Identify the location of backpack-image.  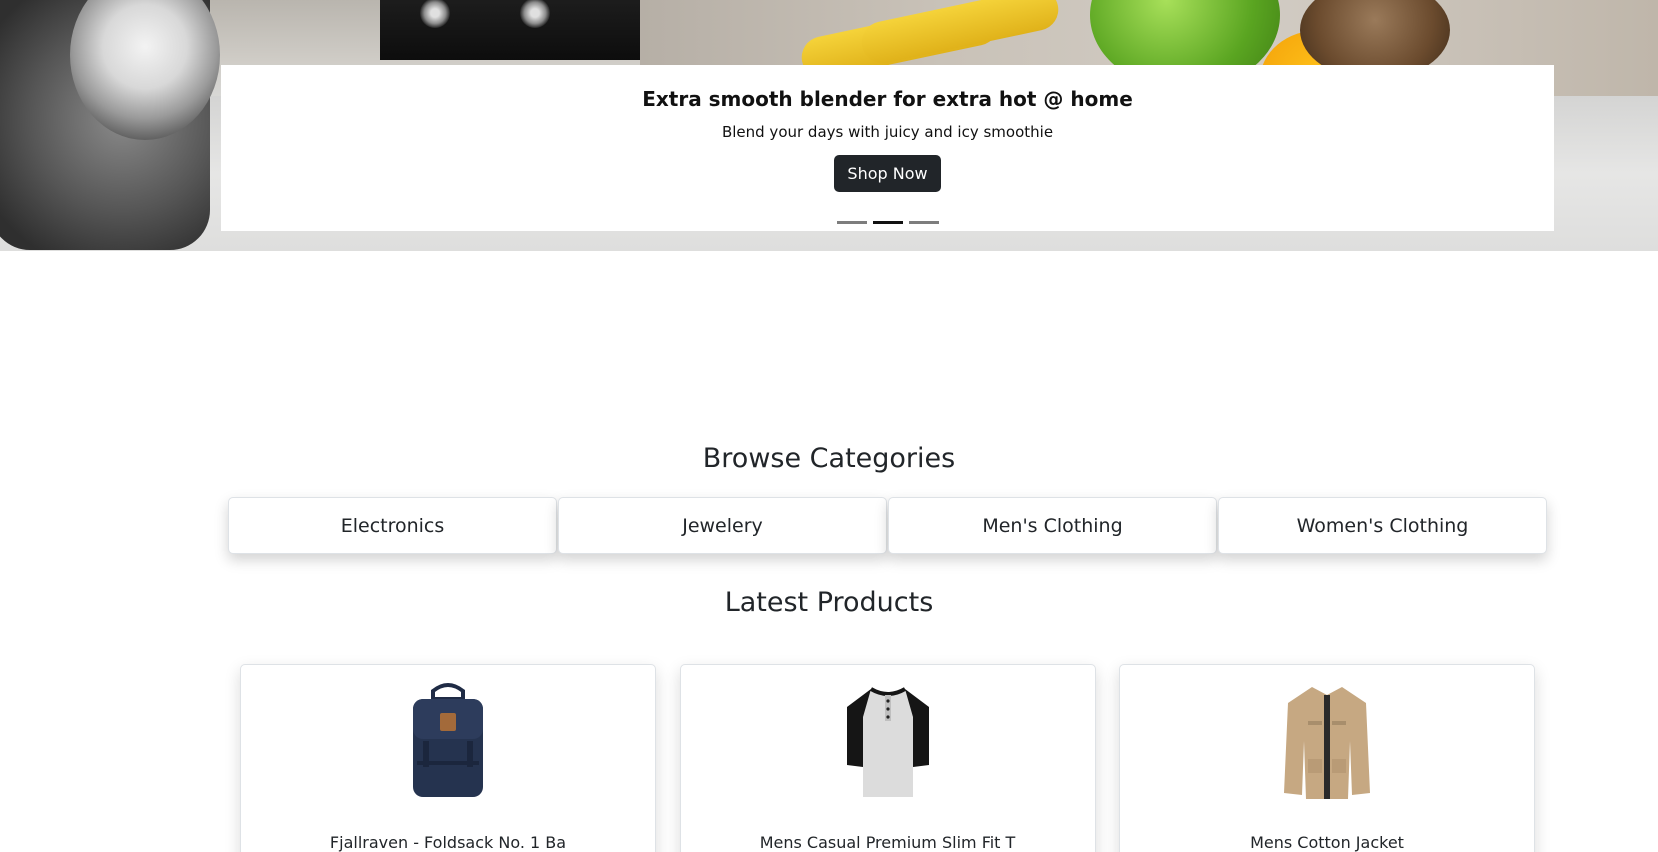
(448, 740).